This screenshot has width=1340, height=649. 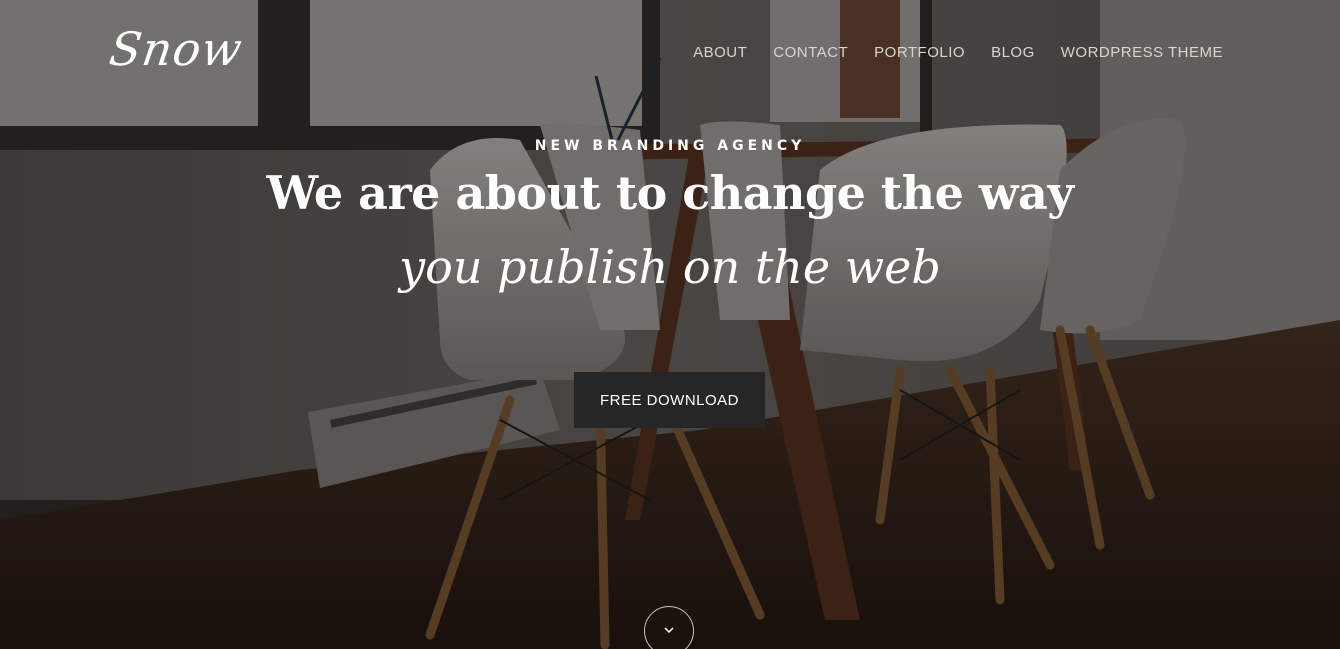 I want to click on chevron-down-icon, so click(x=669, y=630).